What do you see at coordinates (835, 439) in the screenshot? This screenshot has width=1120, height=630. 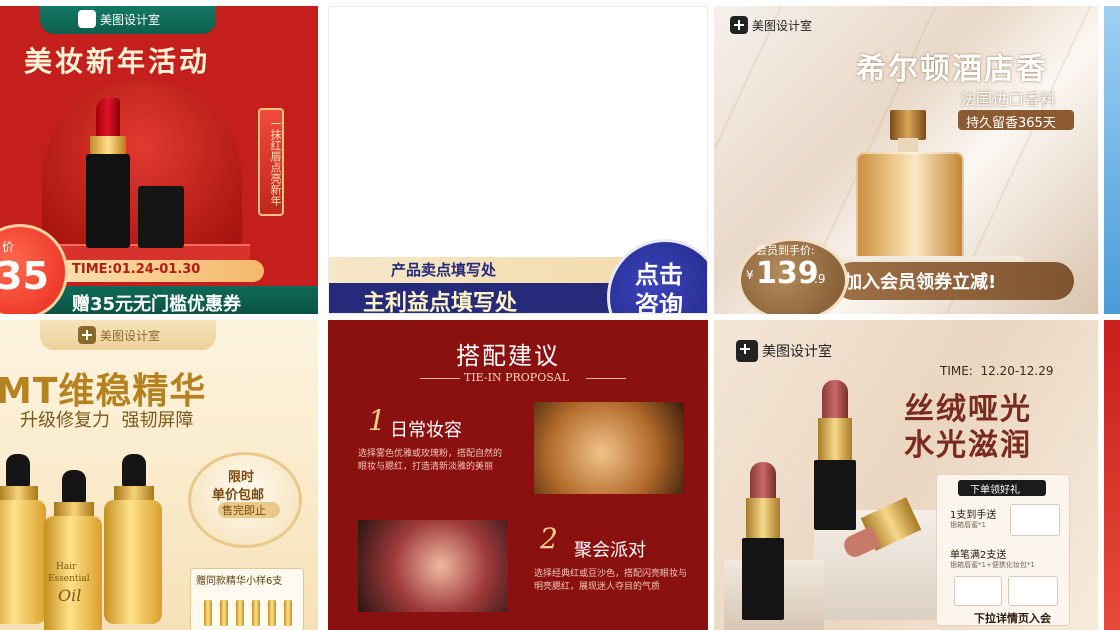 I see `lipstick1-collar` at bounding box center [835, 439].